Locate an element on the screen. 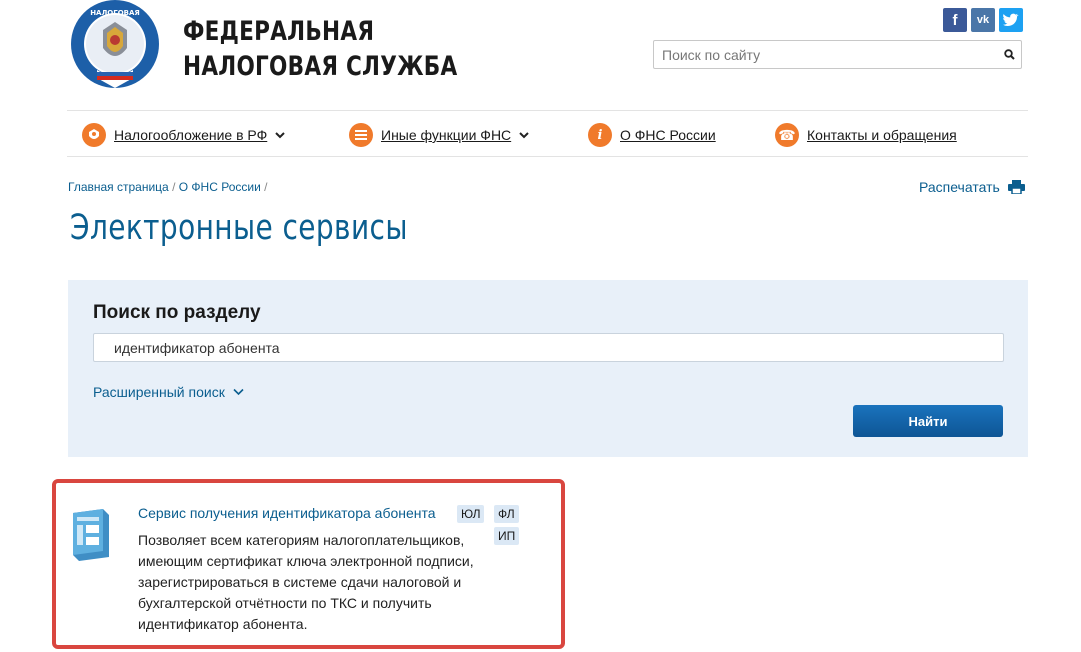 This screenshot has height=652, width=1081. site-title-line1: ФЕДЕРАЛЬНАЯ is located at coordinates (279, 31).